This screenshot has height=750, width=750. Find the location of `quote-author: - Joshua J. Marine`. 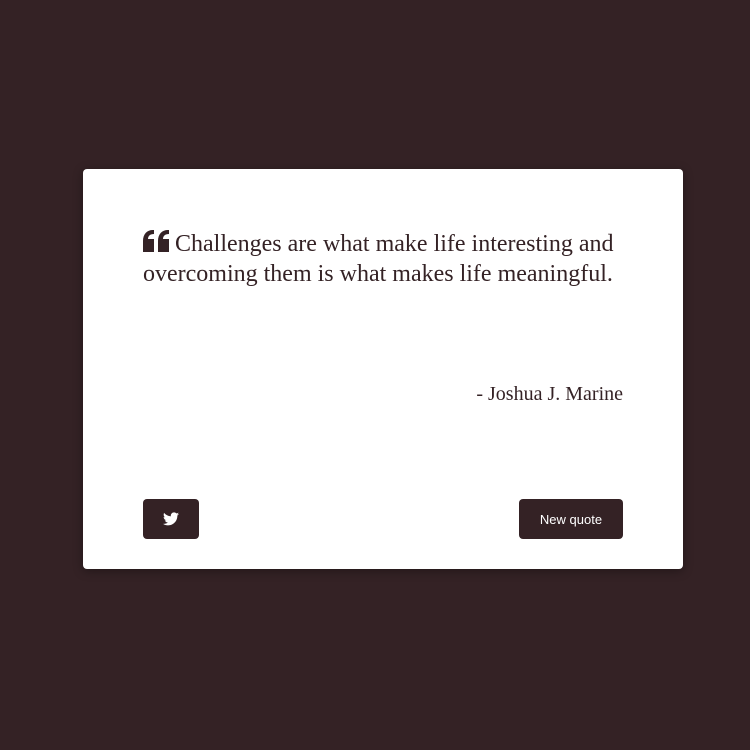

quote-author: - Joshua J. Marine is located at coordinates (549, 394).